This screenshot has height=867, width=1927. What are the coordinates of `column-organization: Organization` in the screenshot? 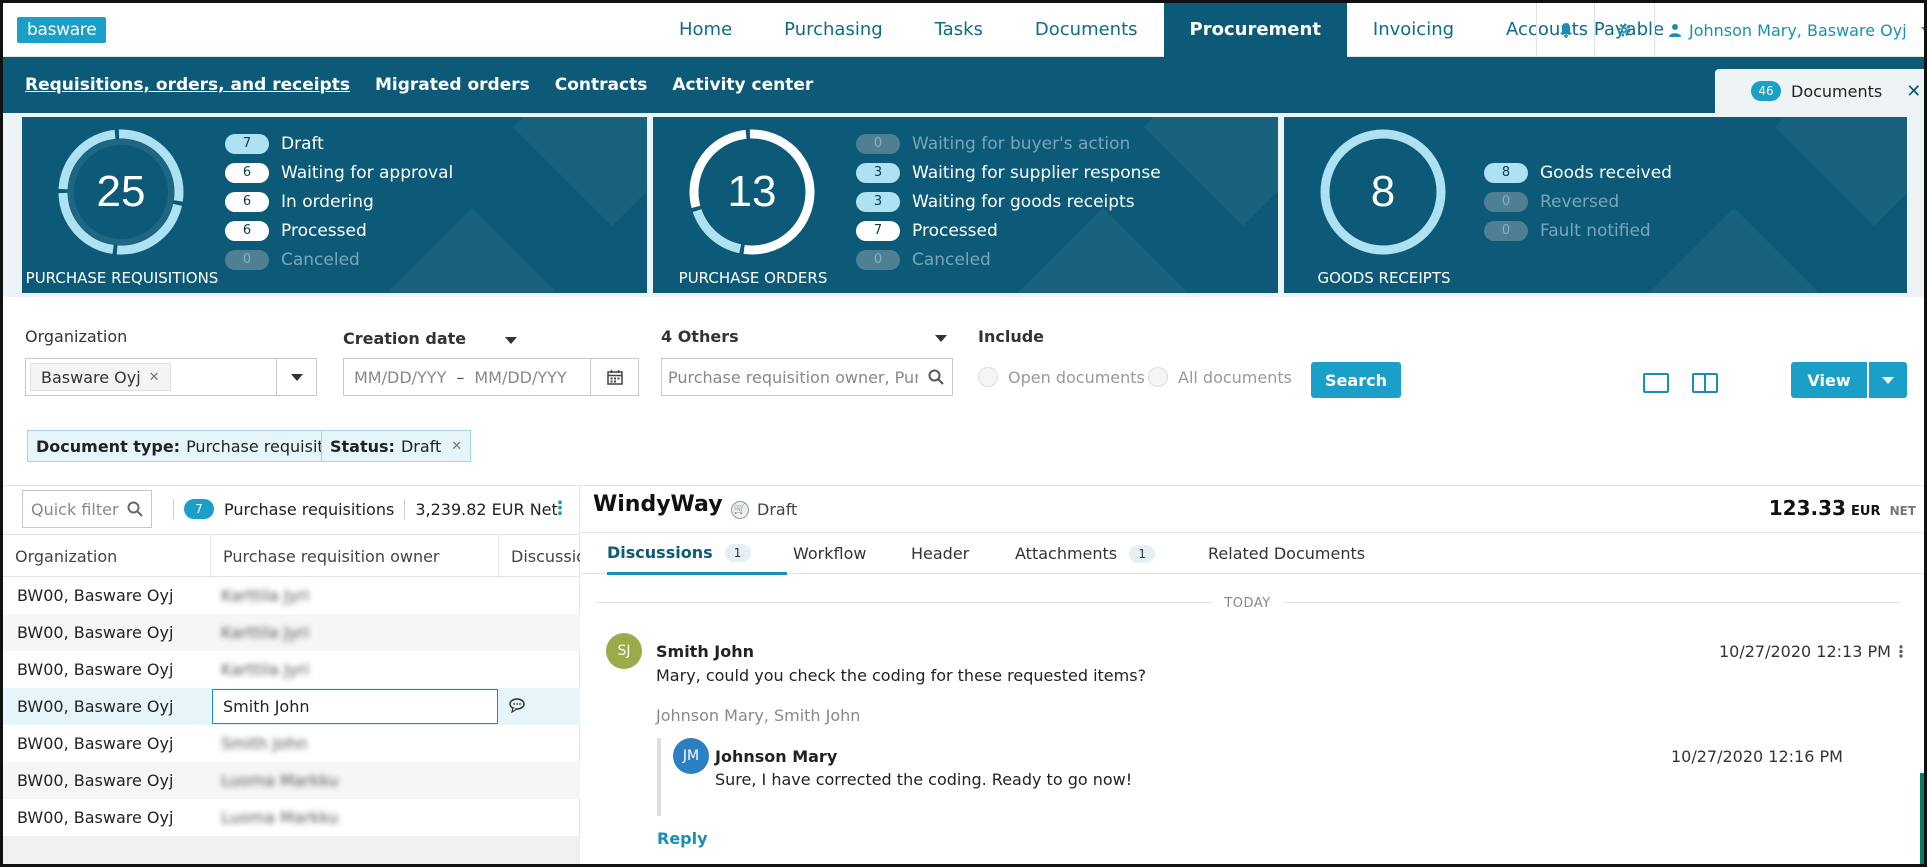 It's located at (107, 556).